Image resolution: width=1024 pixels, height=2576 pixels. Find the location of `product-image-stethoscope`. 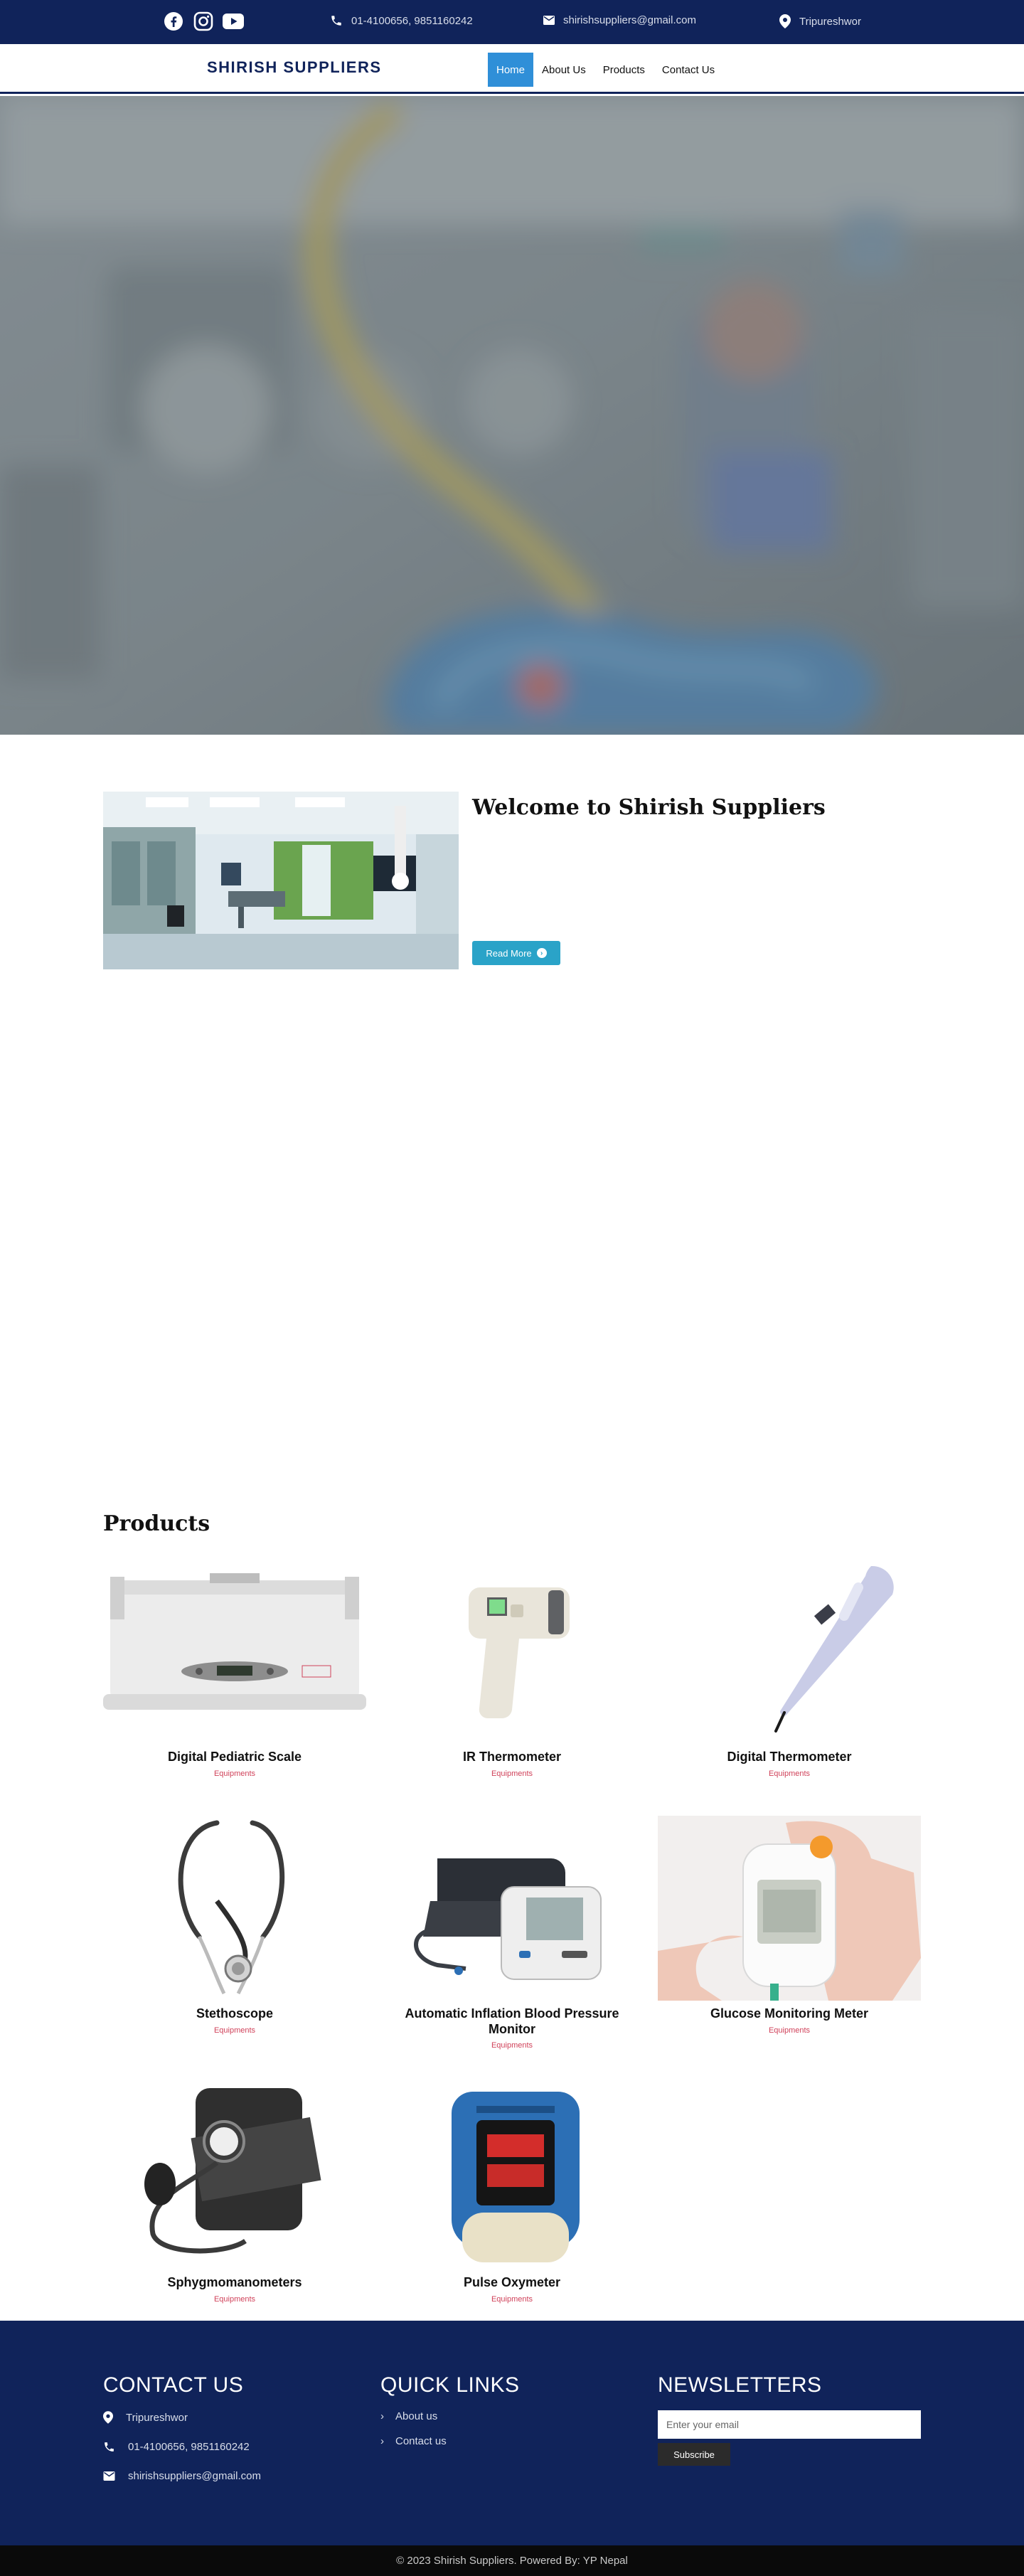

product-image-stethoscope is located at coordinates (234, 1908).